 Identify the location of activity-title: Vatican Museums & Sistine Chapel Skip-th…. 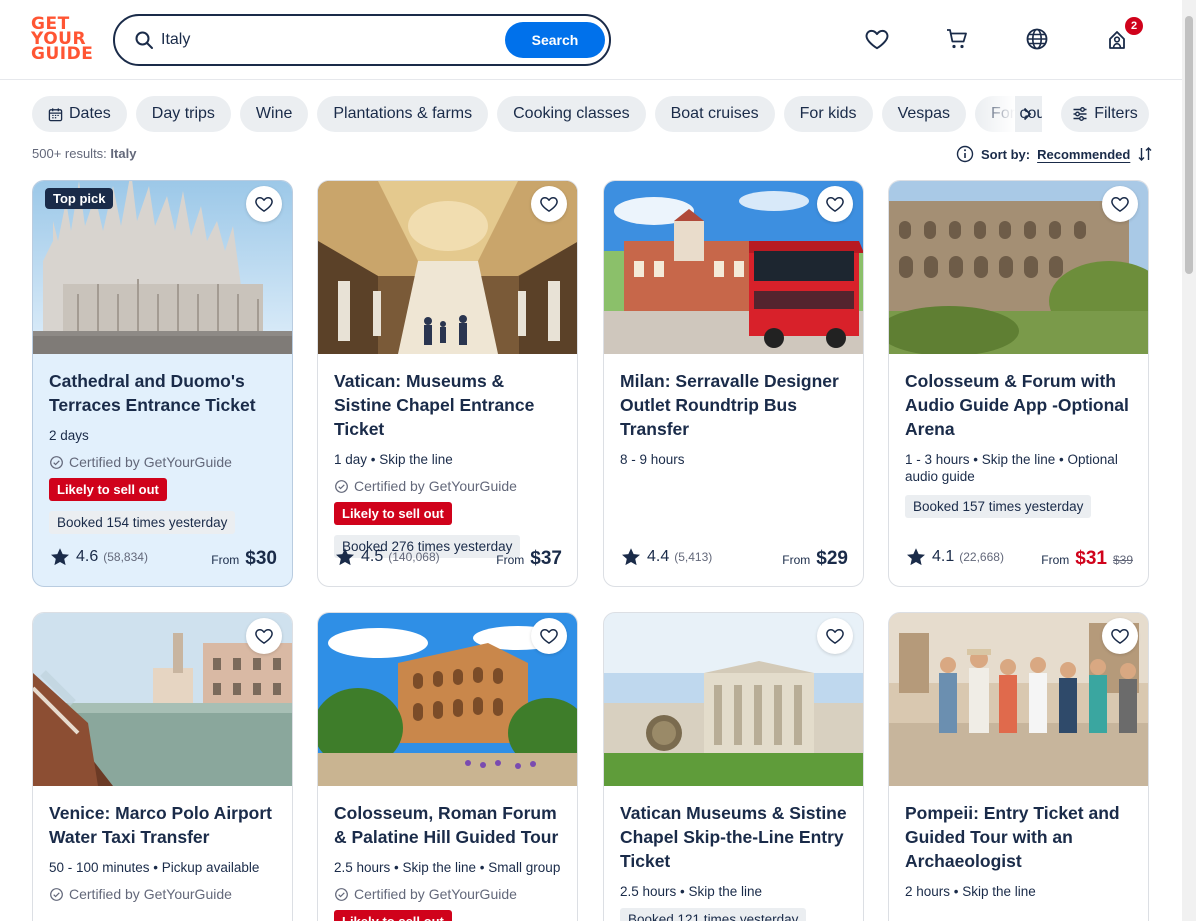
(734, 837).